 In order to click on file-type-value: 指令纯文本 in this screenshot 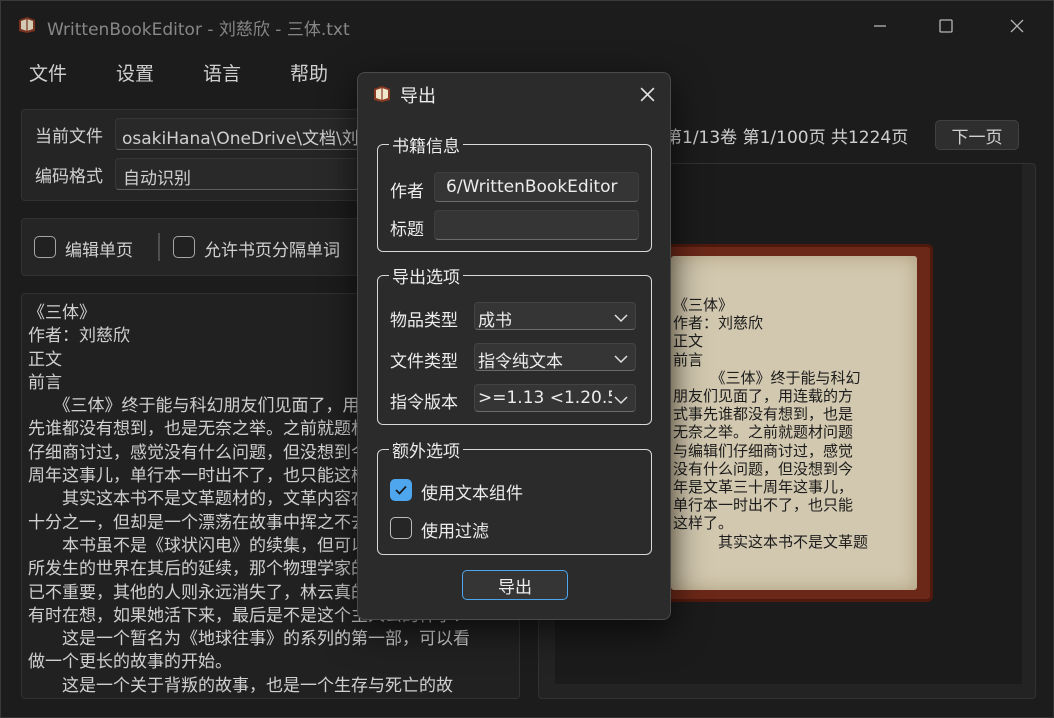, I will do `click(520, 361)`.